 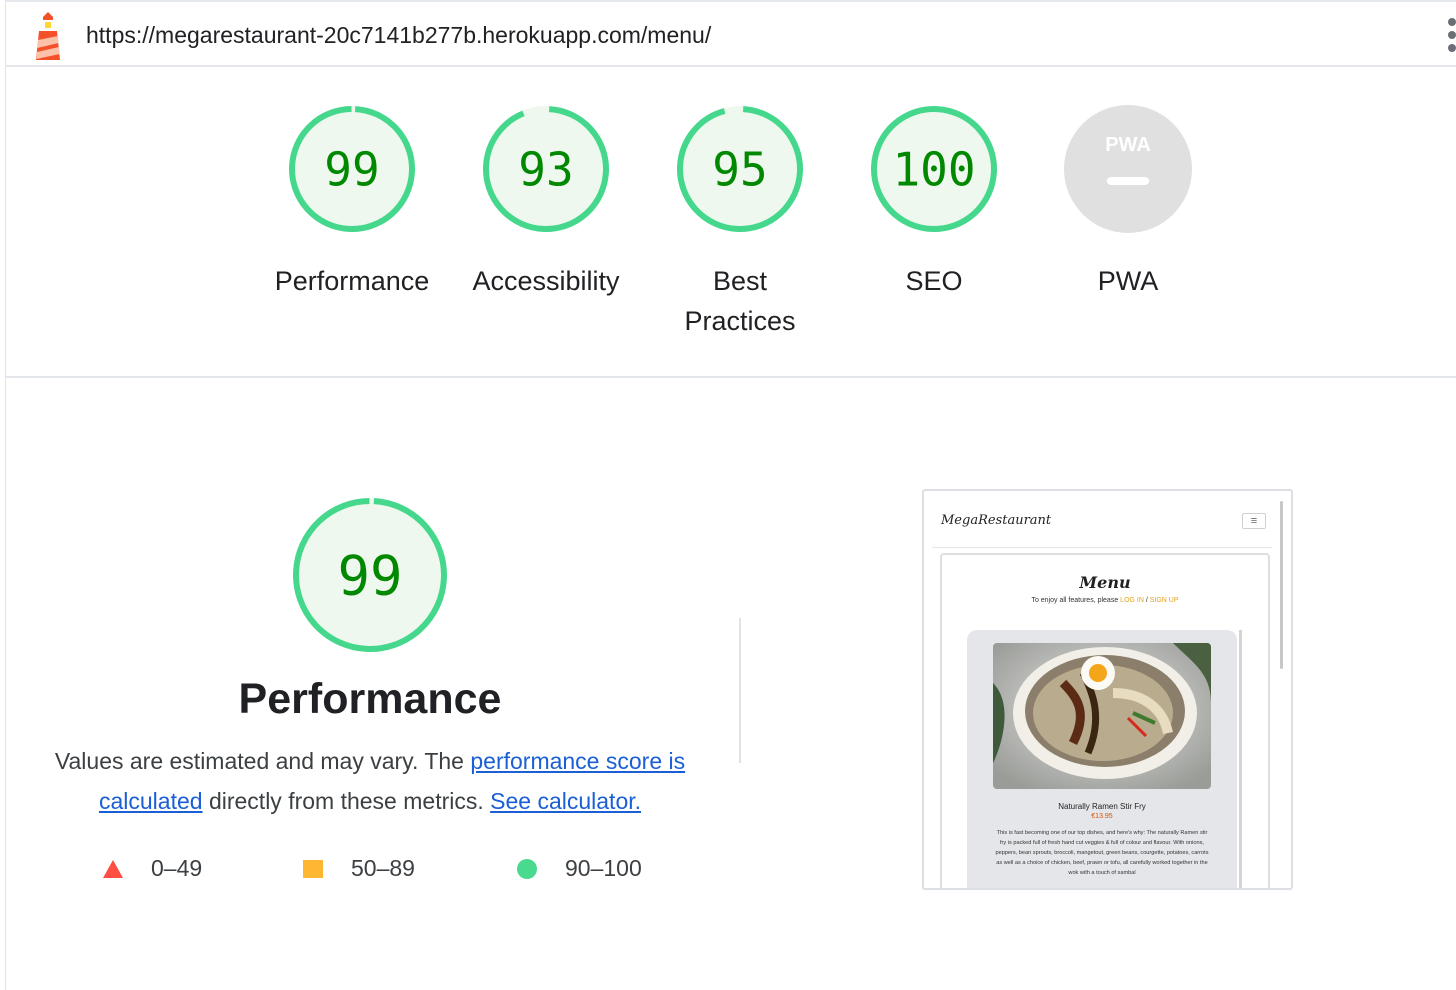 I want to click on menu-heading: Menu, so click(x=1105, y=582).